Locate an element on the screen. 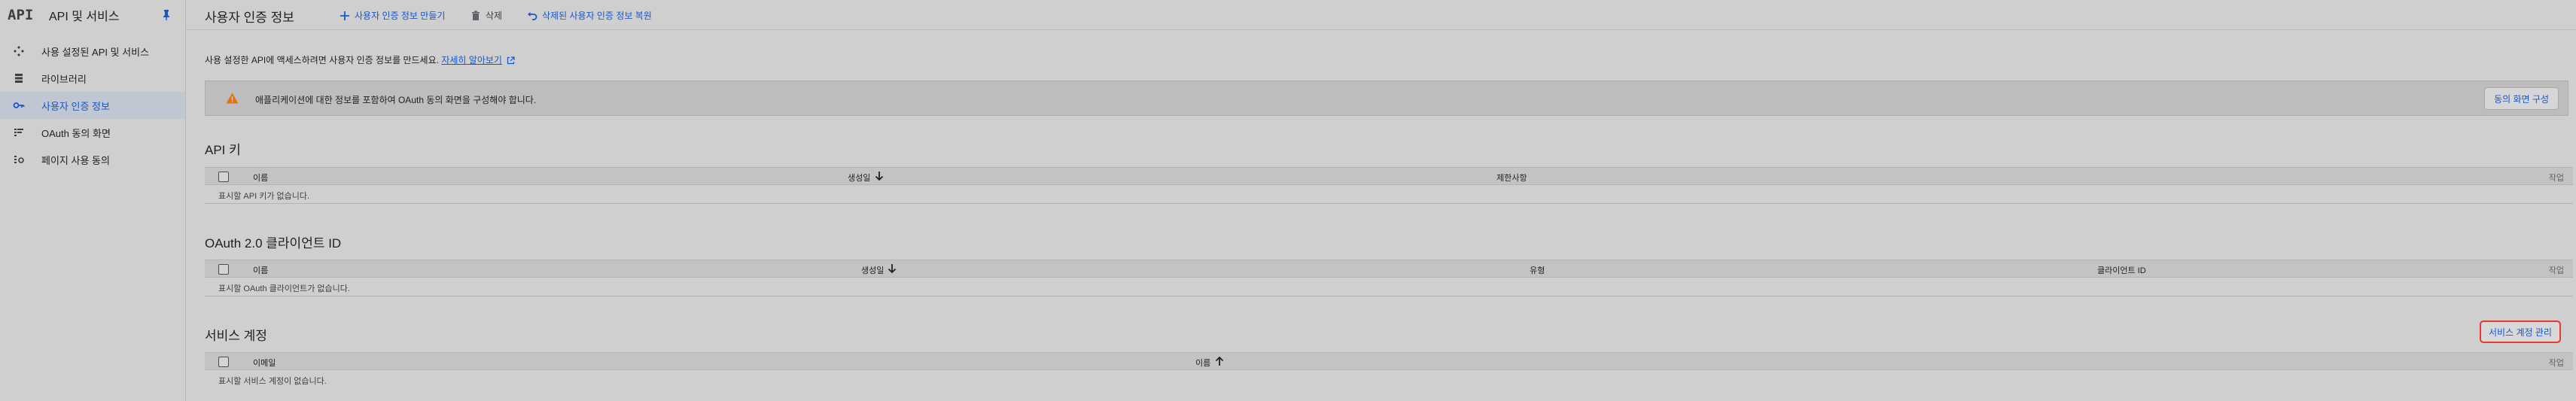 Image resolution: width=2576 pixels, height=401 pixels. empty-message: 표시할 API 키가 없습니다. is located at coordinates (264, 196).